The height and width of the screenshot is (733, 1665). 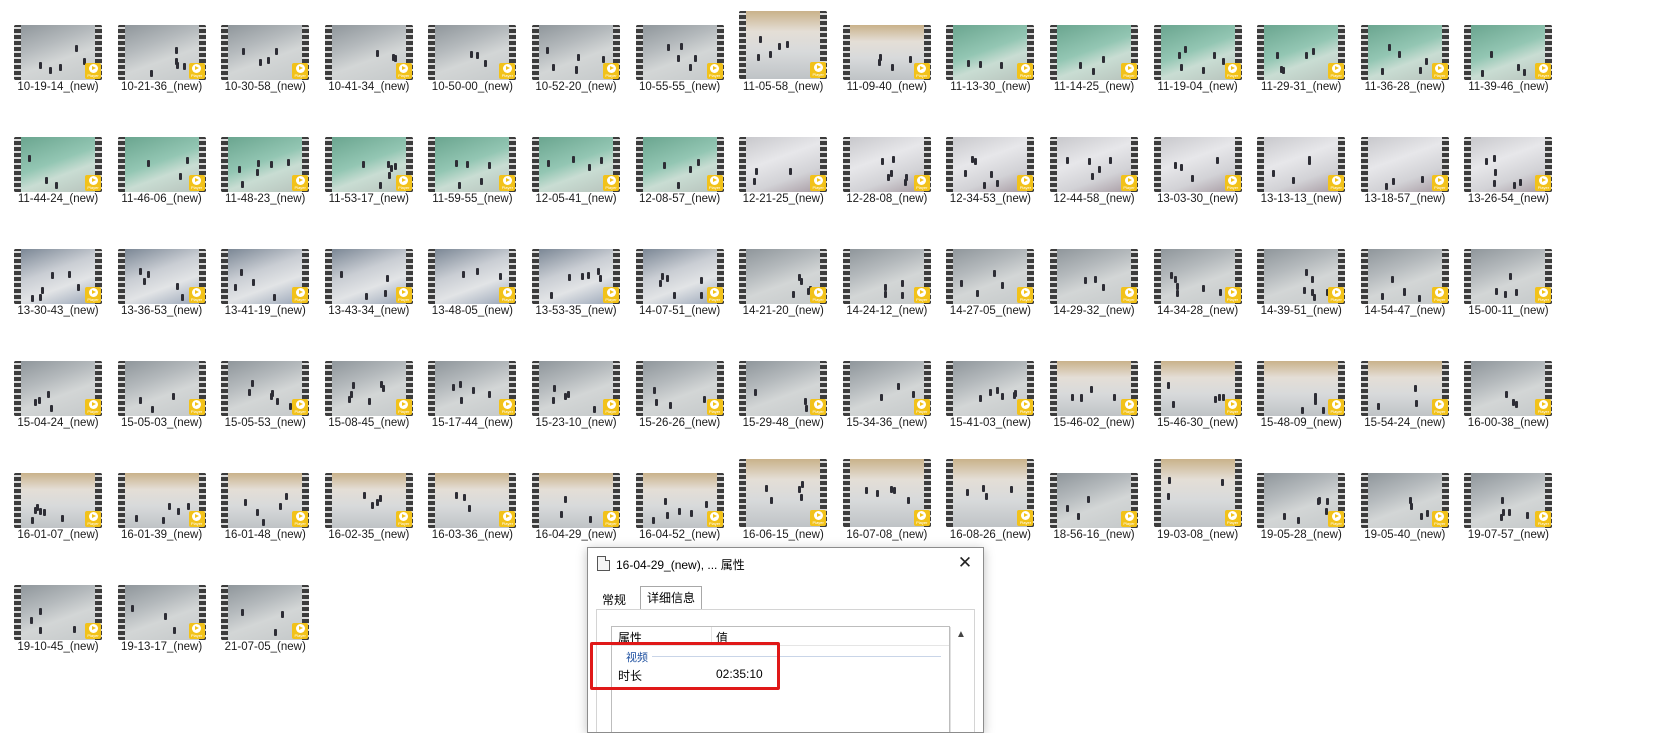 What do you see at coordinates (881, 283) in the screenshot?
I see `file-item: Player 14-24-12_(new)` at bounding box center [881, 283].